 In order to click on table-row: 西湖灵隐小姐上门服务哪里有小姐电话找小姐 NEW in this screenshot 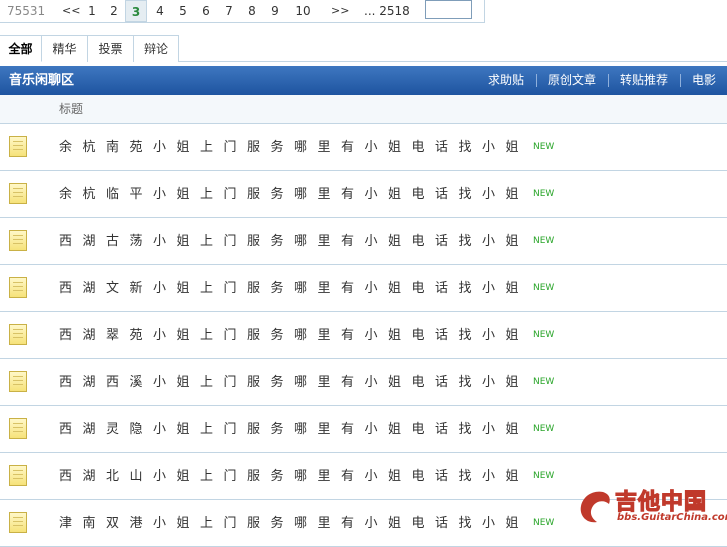, I will do `click(363, 429)`.